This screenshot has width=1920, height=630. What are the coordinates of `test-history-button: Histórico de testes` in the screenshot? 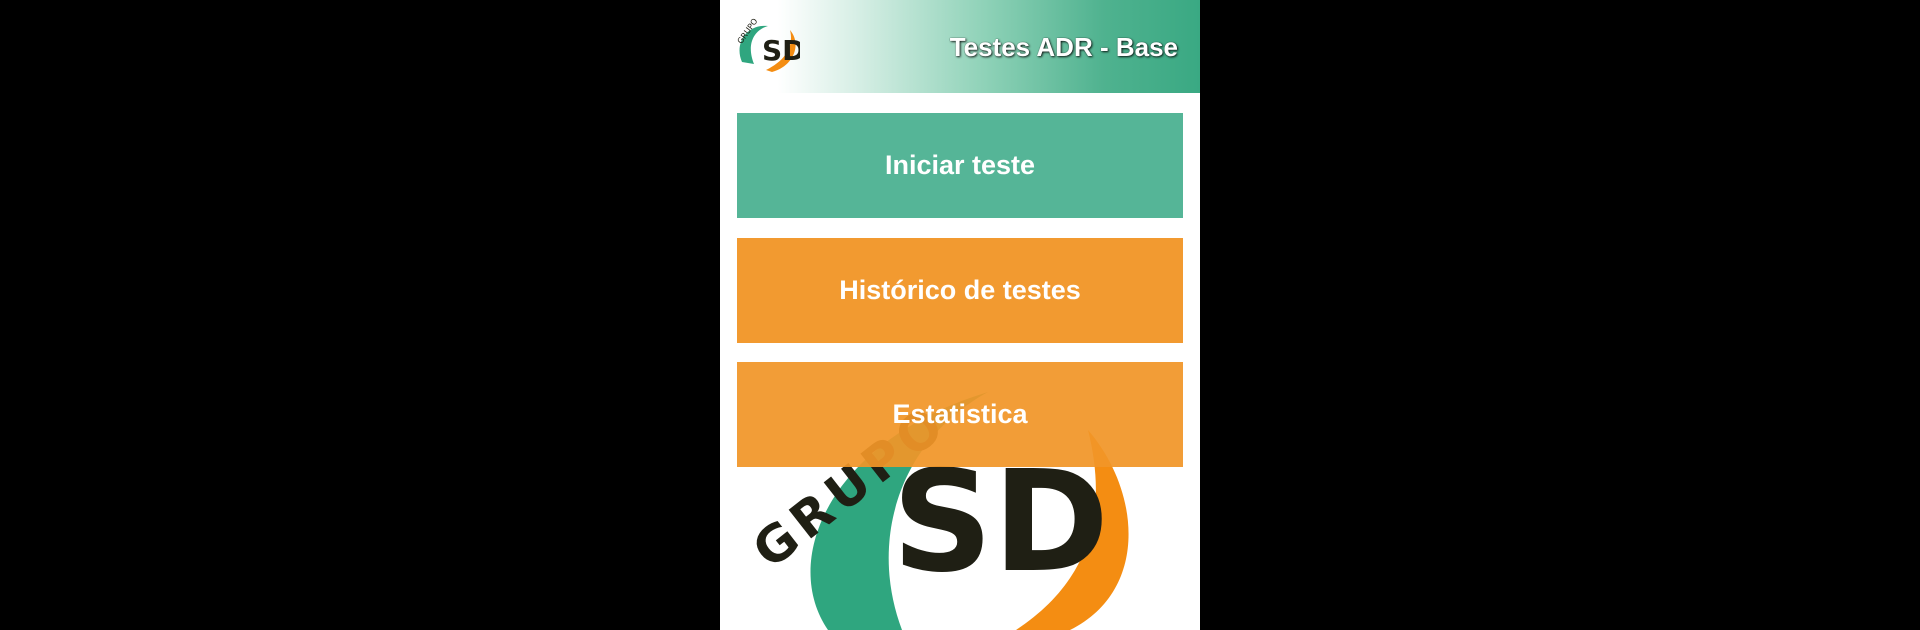 It's located at (960, 290).